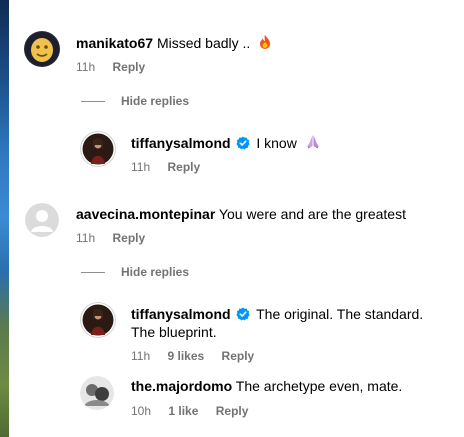 This screenshot has height=437, width=464. I want to click on reply-text-row: tiffanysalmond I know, so click(226, 143).